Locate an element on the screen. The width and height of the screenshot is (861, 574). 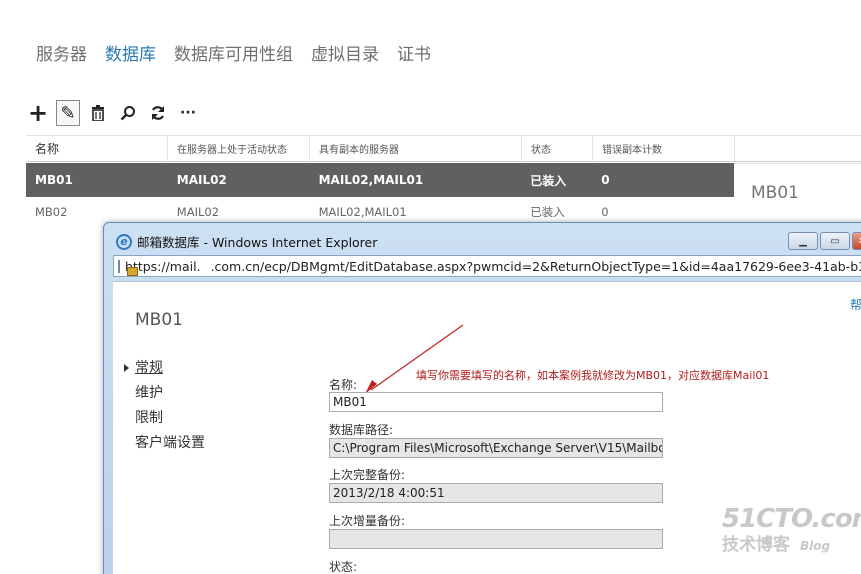
top-nav: 服务器 数据库 数据库可用性组 虚拟目录 证书 is located at coordinates (233, 52).